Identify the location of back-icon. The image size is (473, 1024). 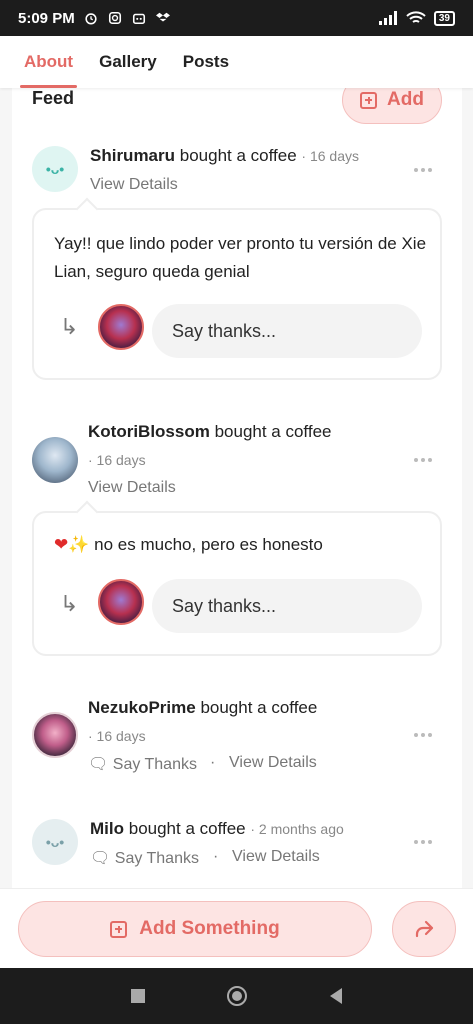
(335, 996).